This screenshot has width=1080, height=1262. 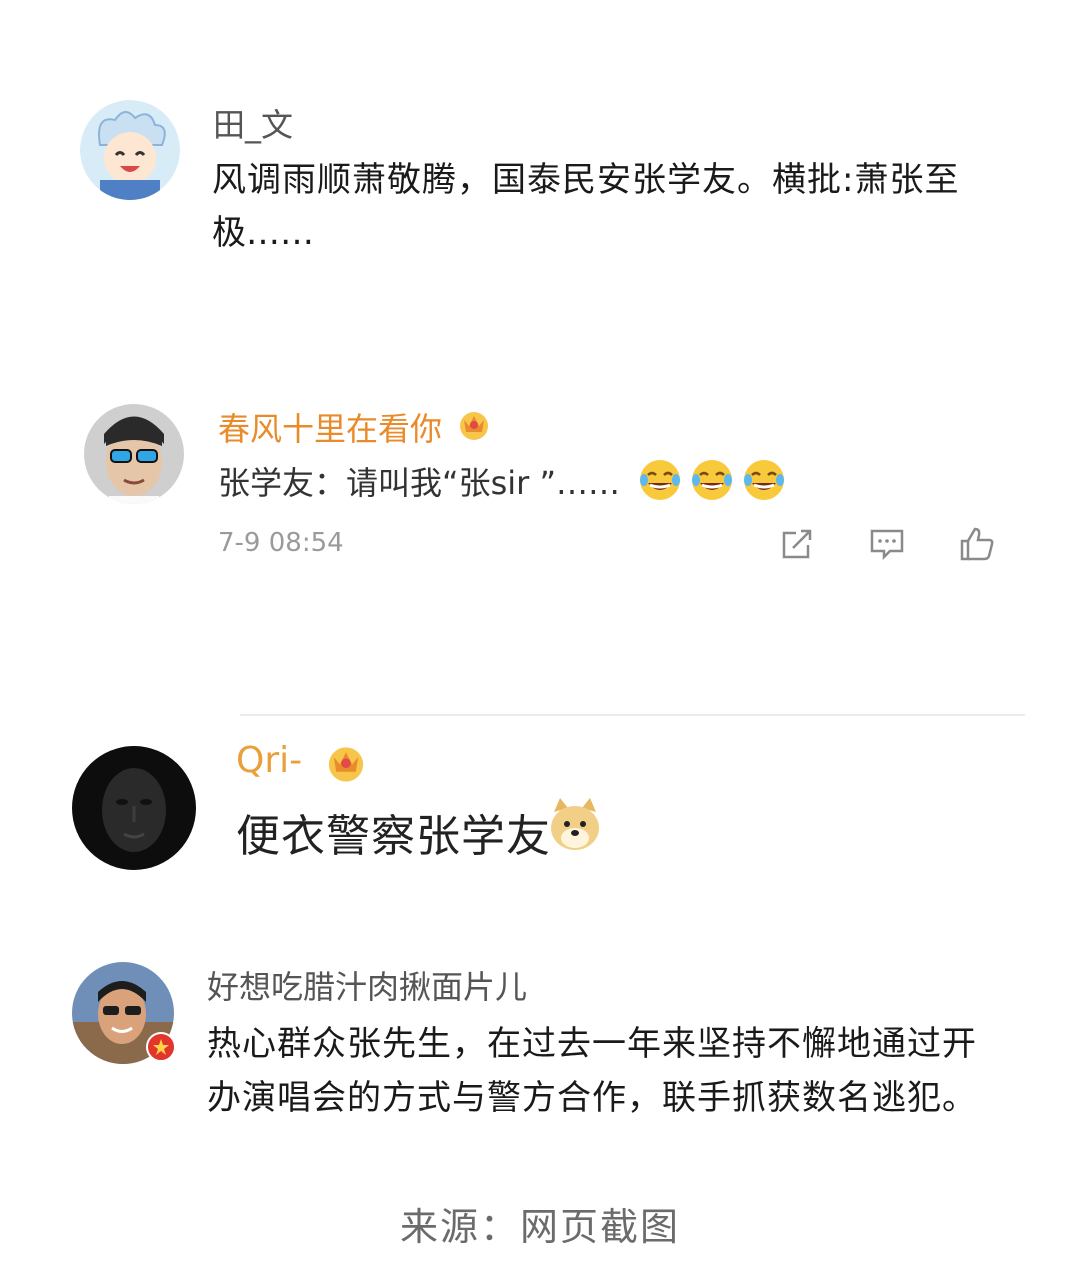 I want to click on divider, so click(x=632, y=715).